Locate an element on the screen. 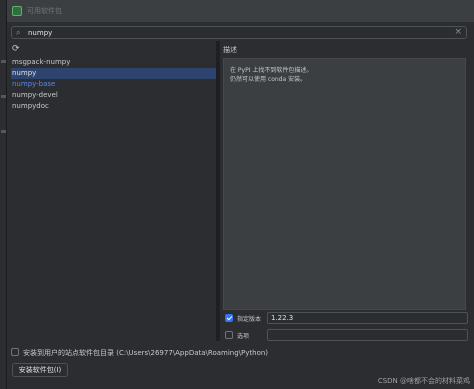 The width and height of the screenshot is (474, 389). title-bar: 可用软件包 is located at coordinates (240, 11).